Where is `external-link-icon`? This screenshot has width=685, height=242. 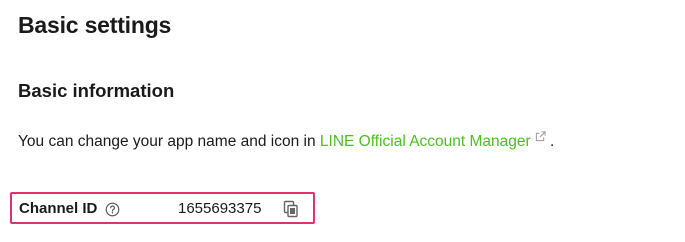 external-link-icon is located at coordinates (540, 136).